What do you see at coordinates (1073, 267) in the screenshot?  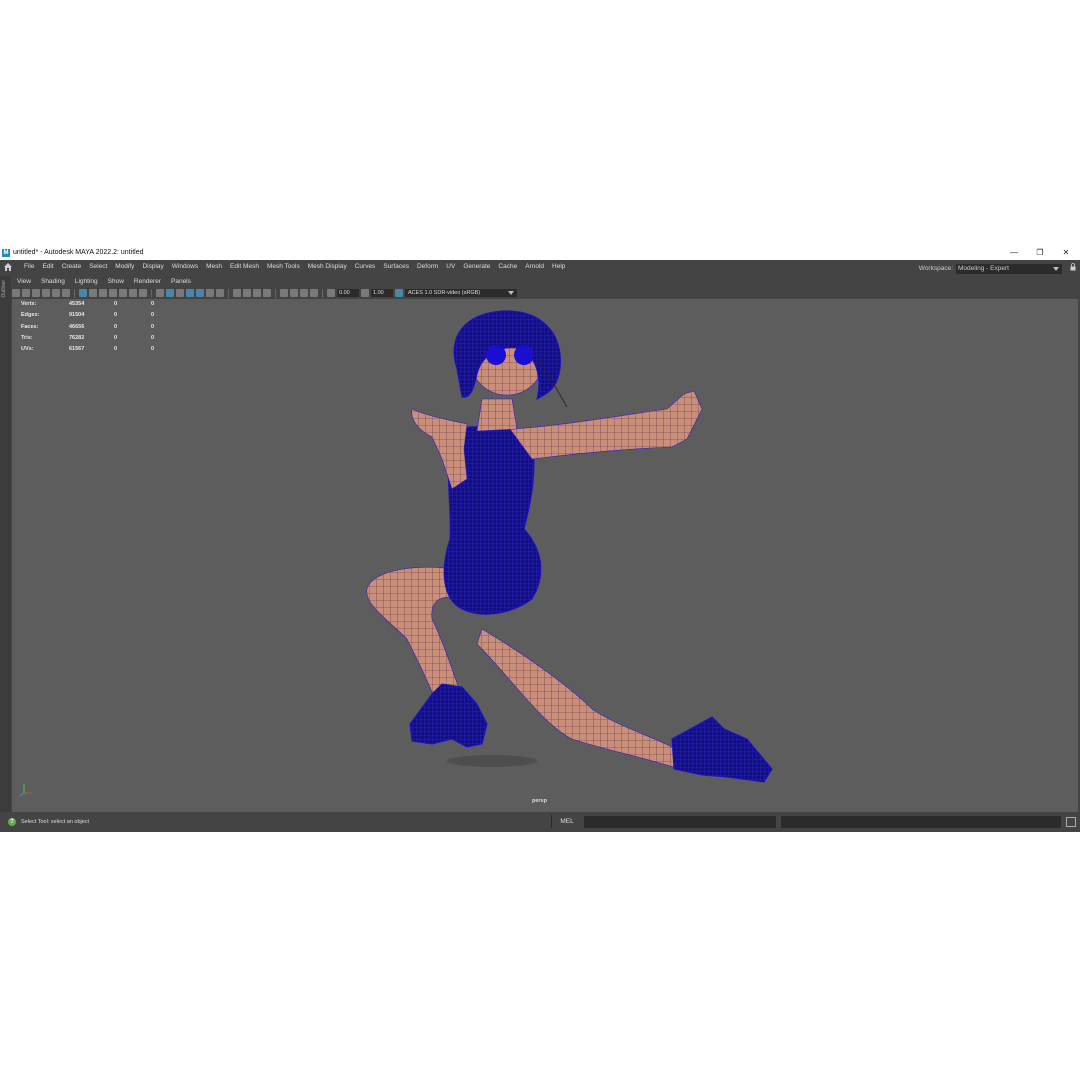 I see `lock-icon` at bounding box center [1073, 267].